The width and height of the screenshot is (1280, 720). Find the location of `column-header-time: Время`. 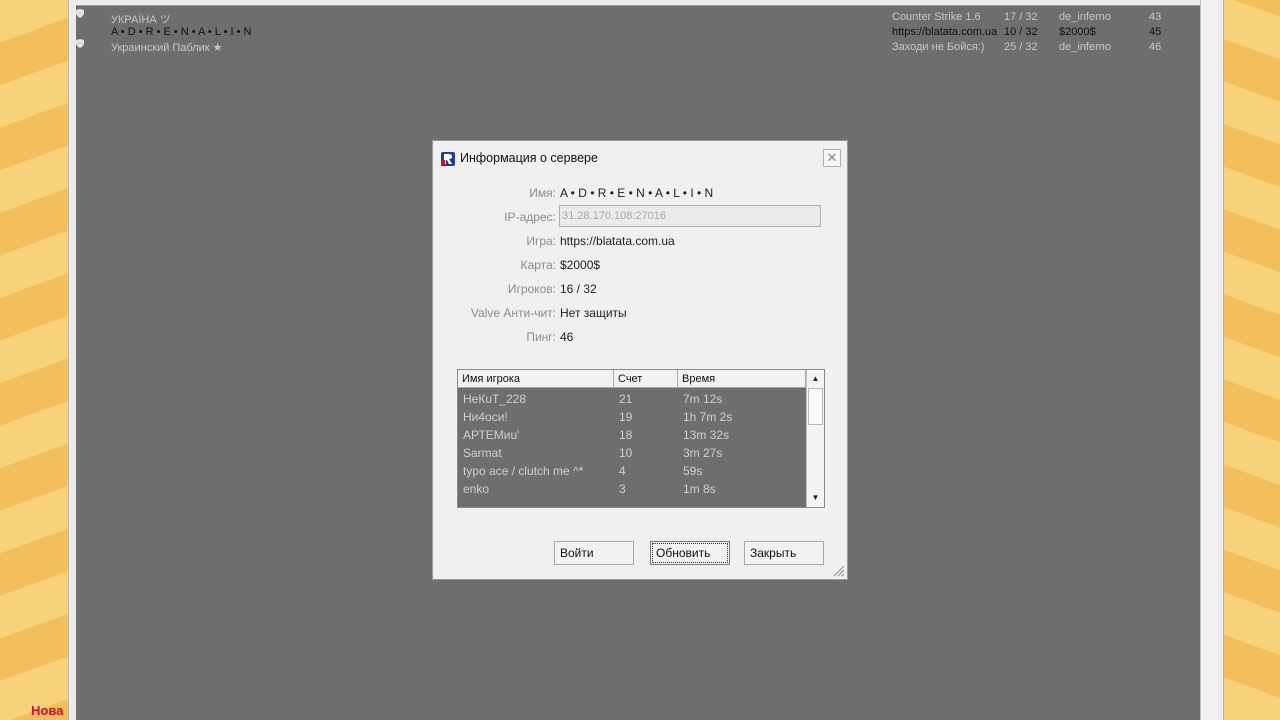

column-header-time: Время is located at coordinates (742, 379).